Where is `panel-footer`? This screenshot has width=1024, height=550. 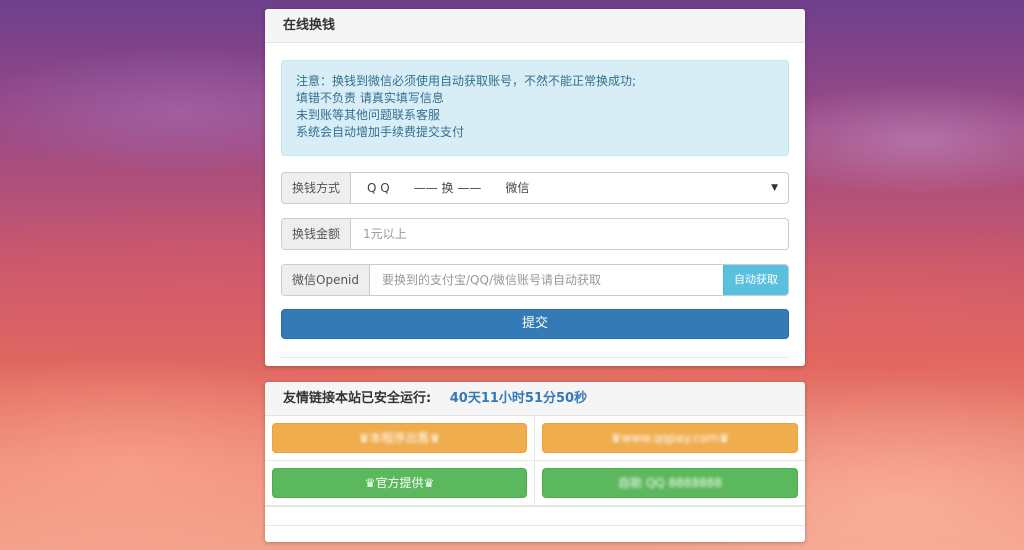 panel-footer is located at coordinates (535, 516).